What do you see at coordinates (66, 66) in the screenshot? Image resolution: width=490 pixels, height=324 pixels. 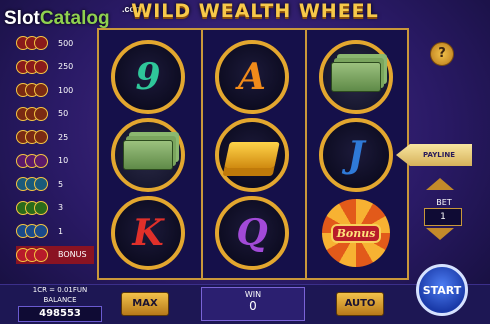 I see `paytable-value: 250` at bounding box center [66, 66].